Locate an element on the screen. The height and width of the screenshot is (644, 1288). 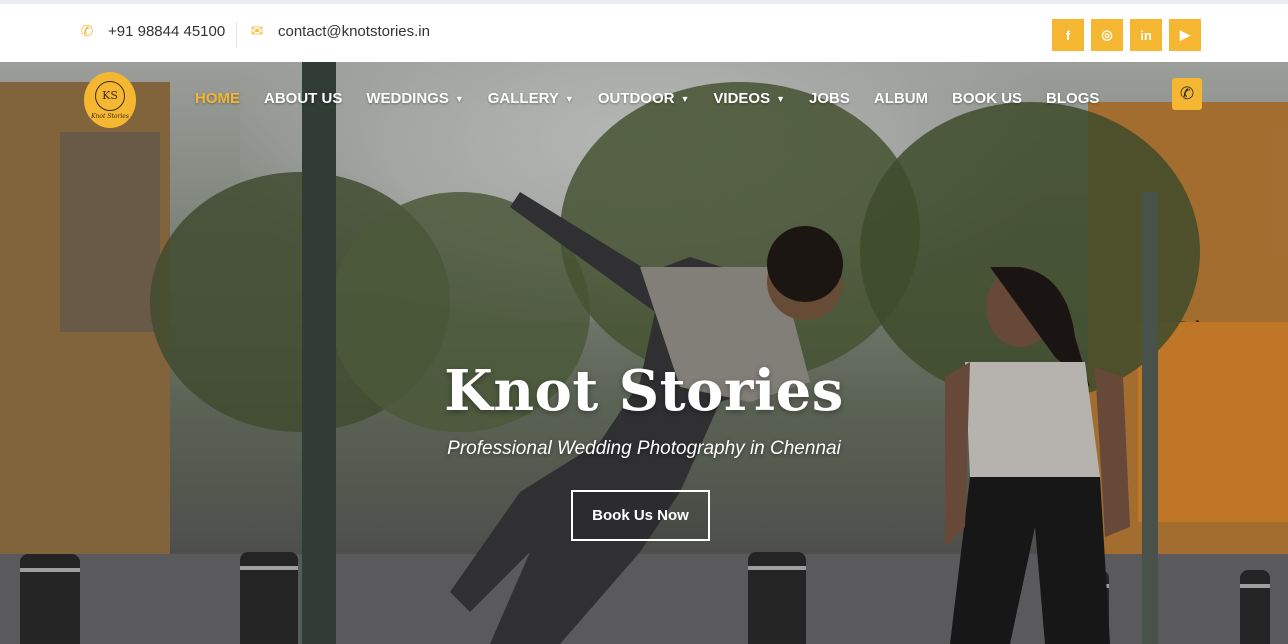
brand-logo: KS Knot Stories is located at coordinates (110, 100).